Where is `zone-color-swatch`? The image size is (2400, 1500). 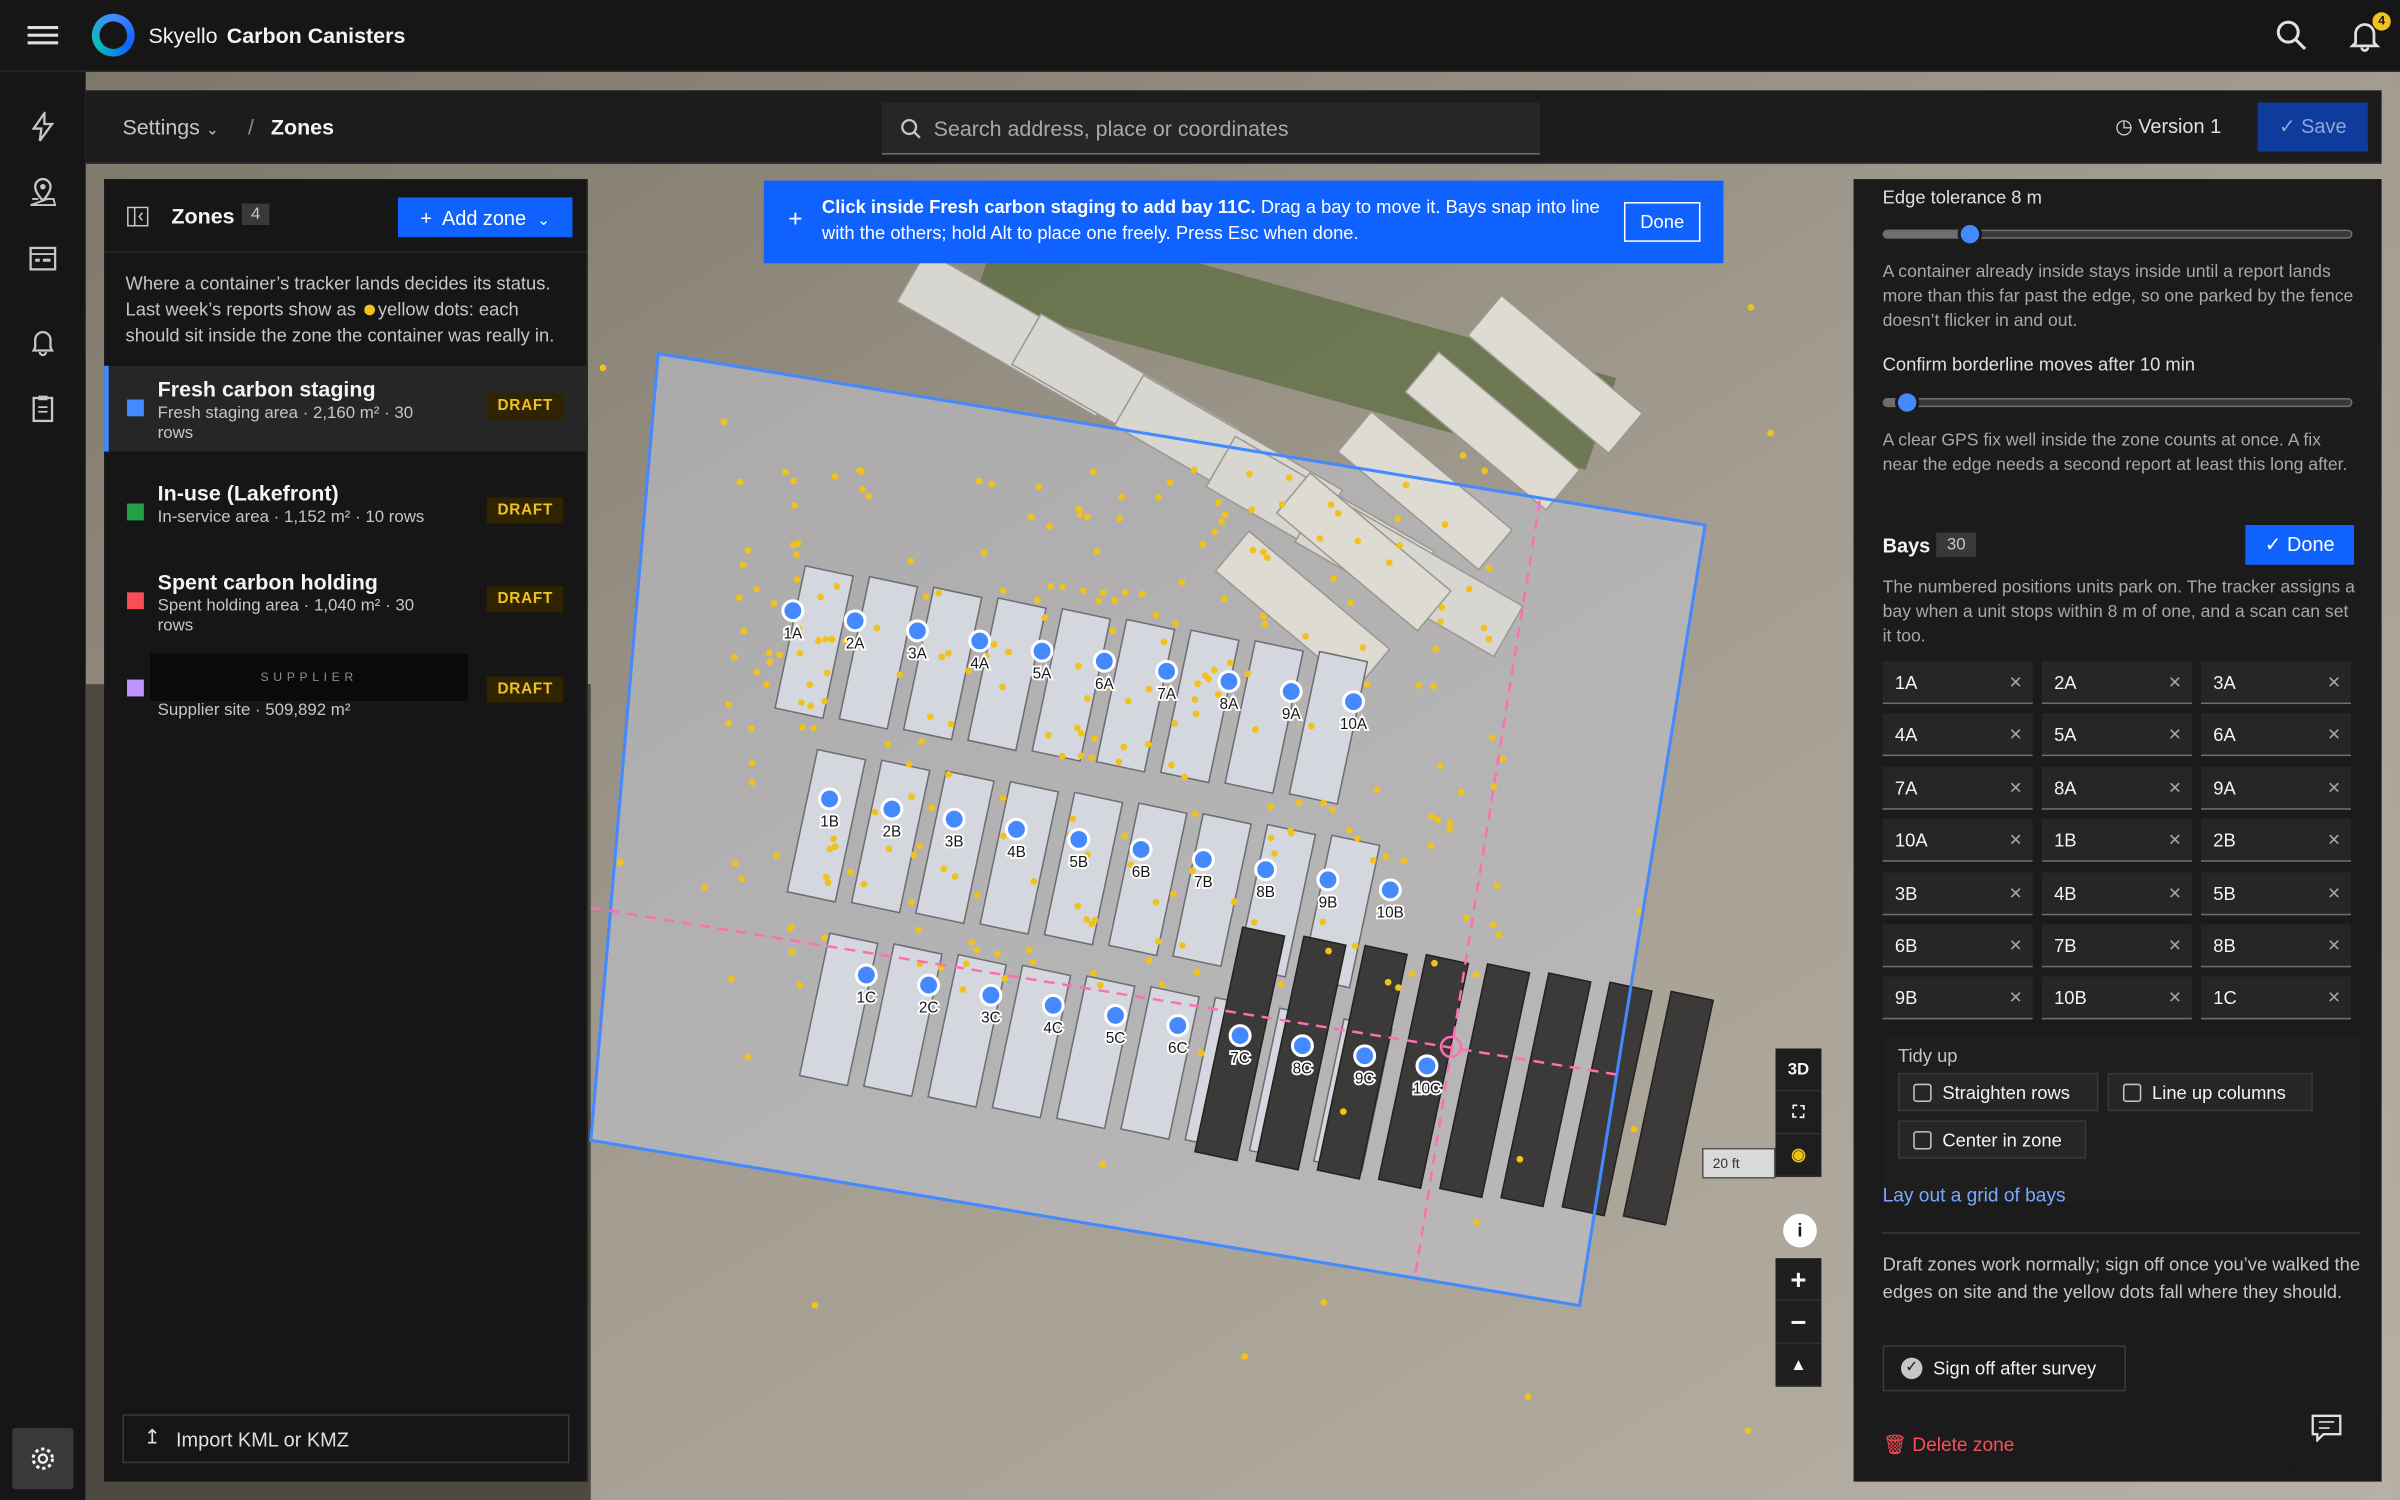 zone-color-swatch is located at coordinates (135, 512).